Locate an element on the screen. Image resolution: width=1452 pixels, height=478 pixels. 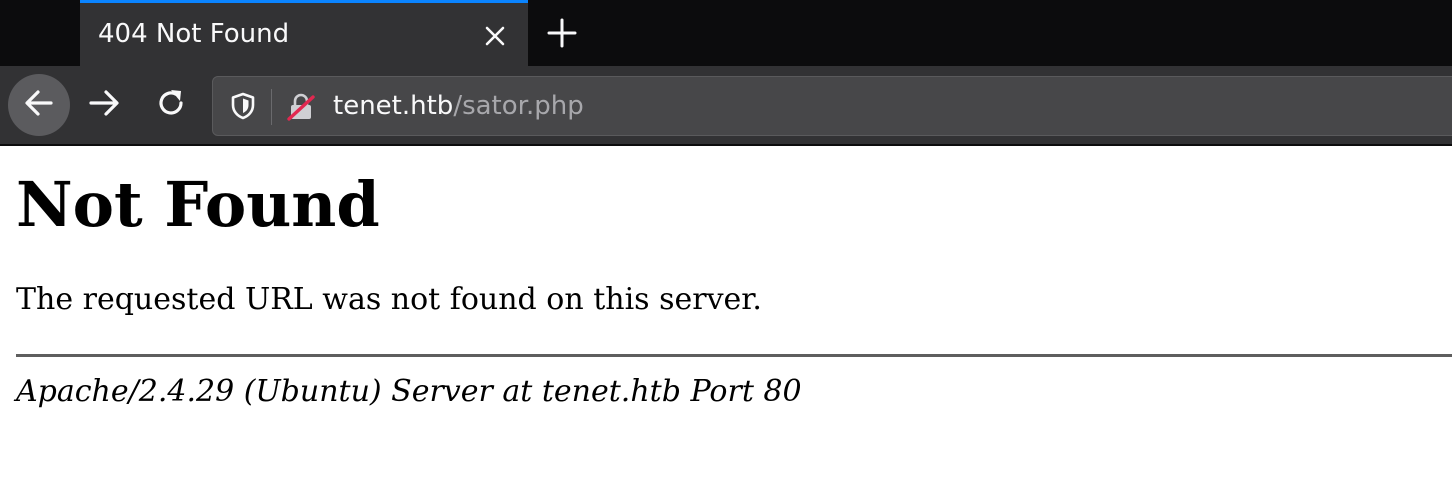
tab-title: 404 Not Found is located at coordinates (194, 34).